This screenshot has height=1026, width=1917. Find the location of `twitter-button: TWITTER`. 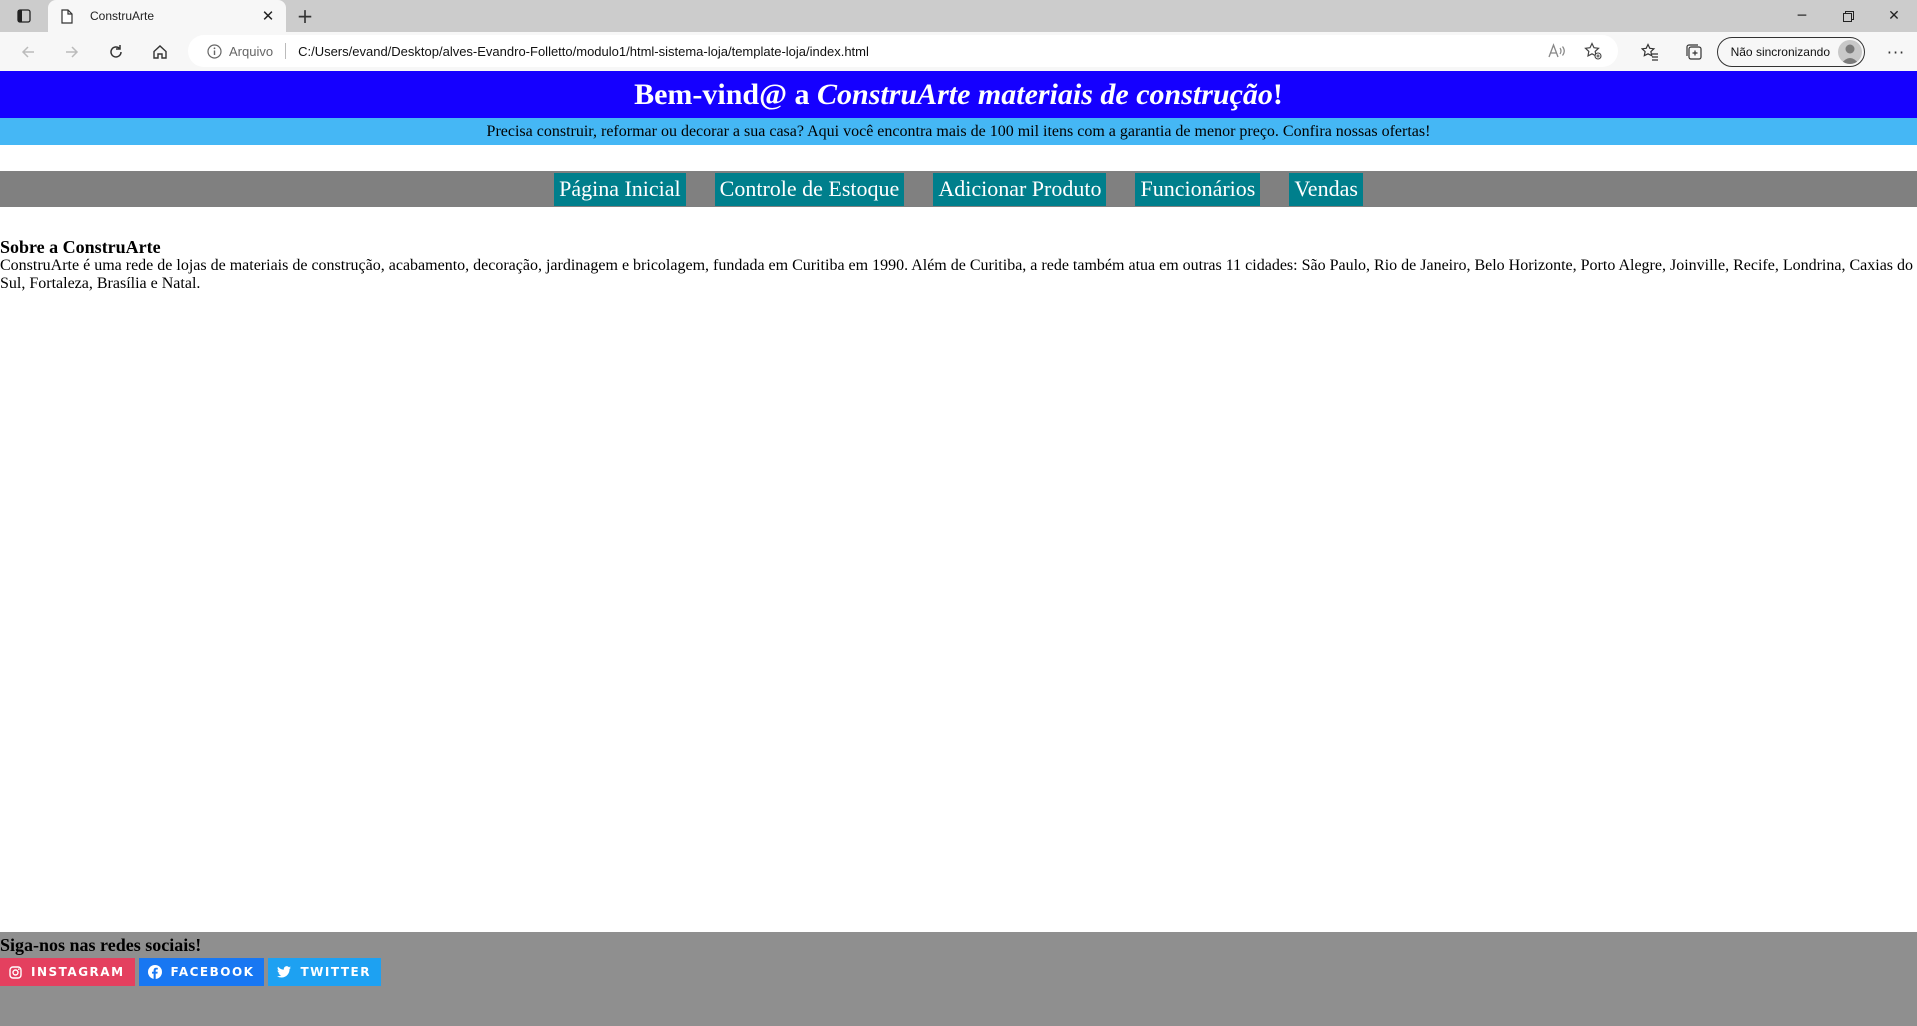

twitter-button: TWITTER is located at coordinates (324, 972).